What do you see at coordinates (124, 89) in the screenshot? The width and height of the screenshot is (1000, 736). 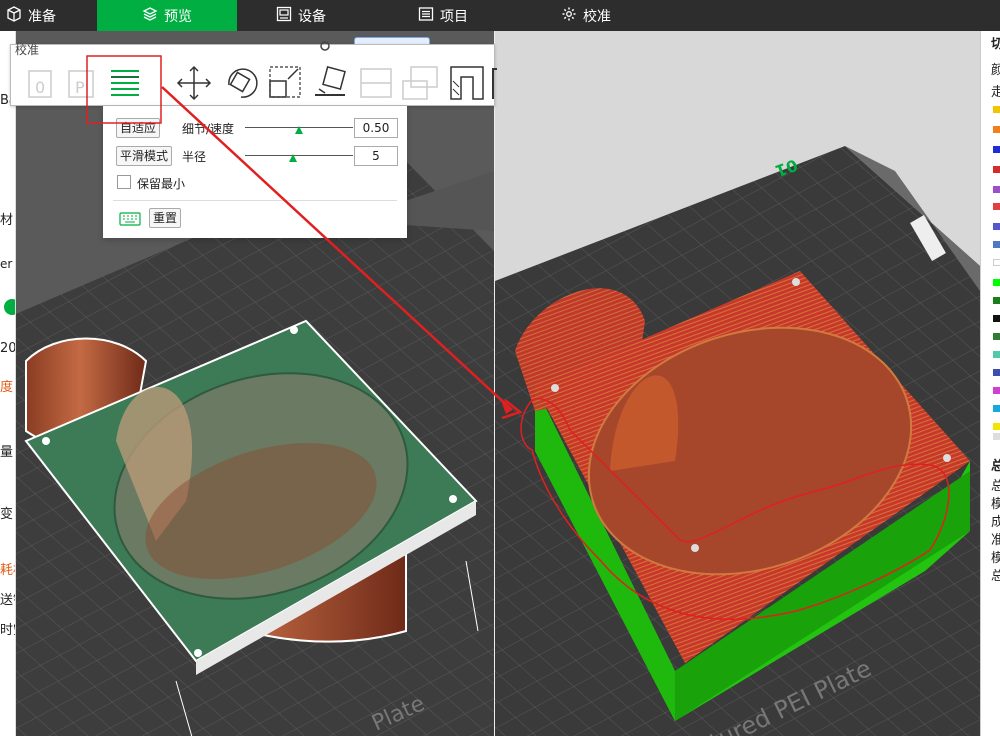 I see `highlight-box` at bounding box center [124, 89].